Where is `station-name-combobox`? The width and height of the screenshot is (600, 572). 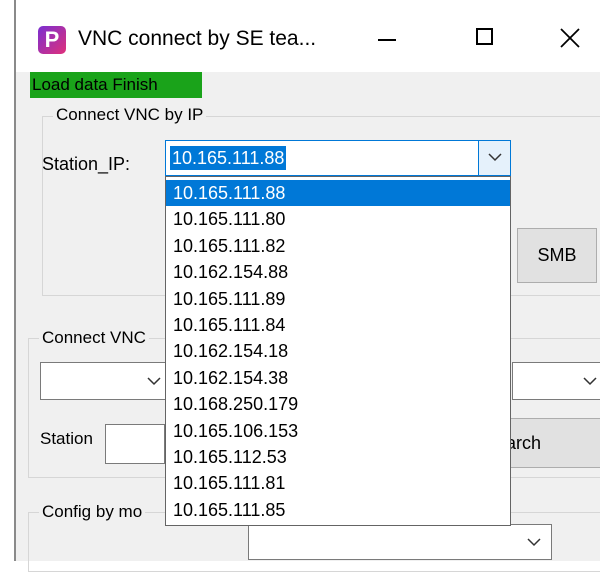
station-name-combobox is located at coordinates (556, 381).